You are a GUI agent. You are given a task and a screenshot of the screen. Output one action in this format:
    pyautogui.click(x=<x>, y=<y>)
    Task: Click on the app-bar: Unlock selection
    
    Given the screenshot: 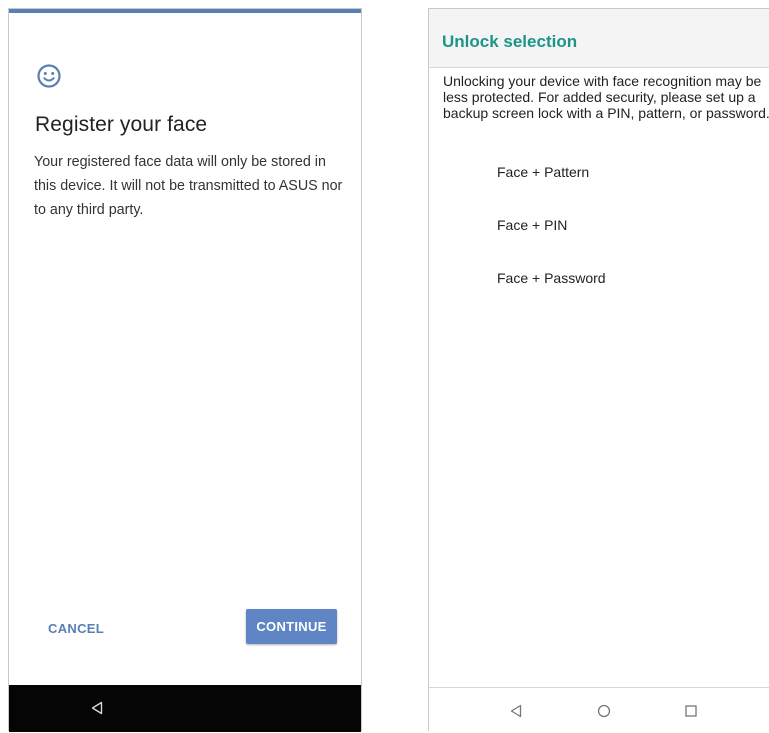 What is the action you would take?
    pyautogui.click(x=599, y=38)
    